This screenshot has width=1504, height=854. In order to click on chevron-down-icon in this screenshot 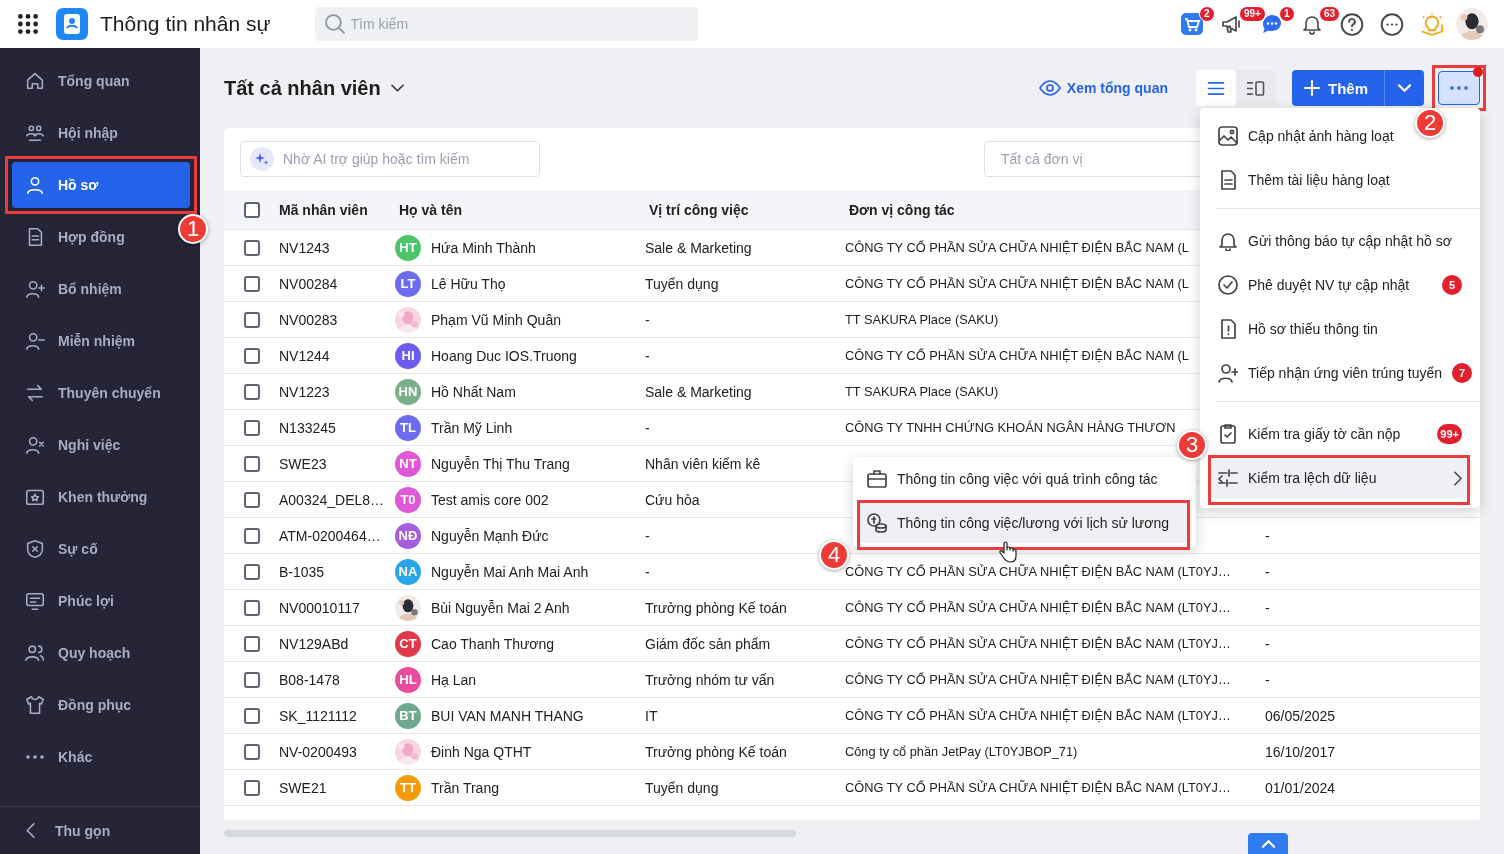, I will do `click(1404, 88)`.